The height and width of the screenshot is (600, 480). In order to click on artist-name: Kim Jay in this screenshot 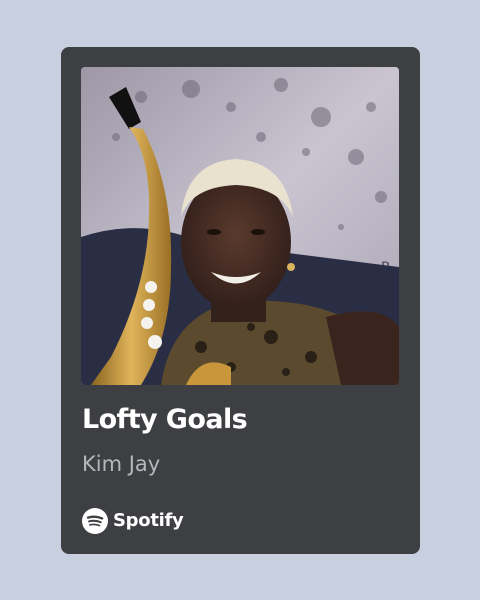, I will do `click(121, 464)`.